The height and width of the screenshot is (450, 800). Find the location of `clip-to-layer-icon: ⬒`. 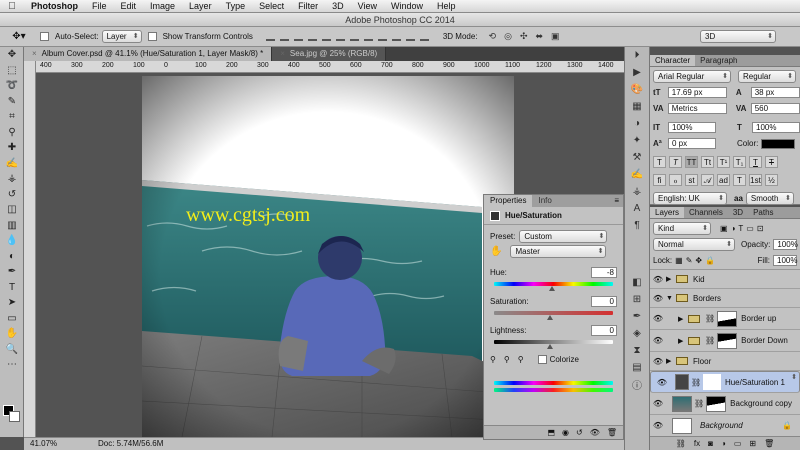

clip-to-layer-icon: ⬒ is located at coordinates (551, 432).